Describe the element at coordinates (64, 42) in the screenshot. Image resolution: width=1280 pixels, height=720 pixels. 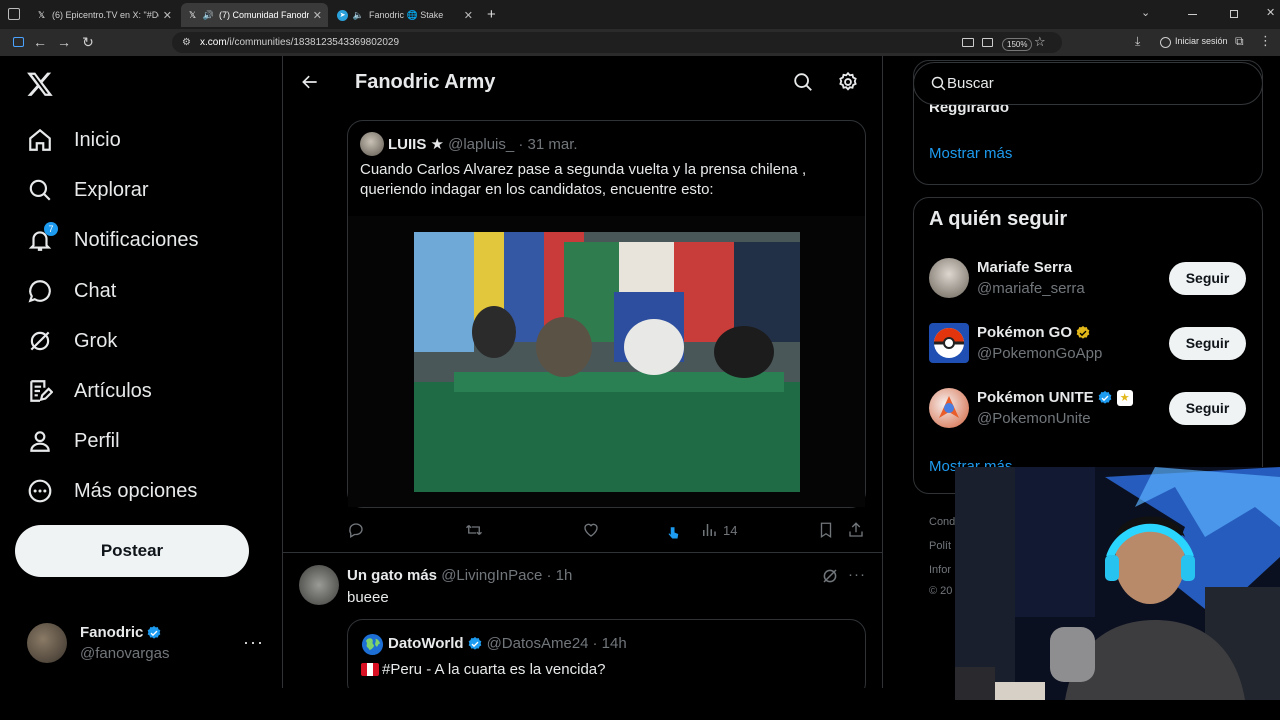
I see `forward-icon: →` at that location.